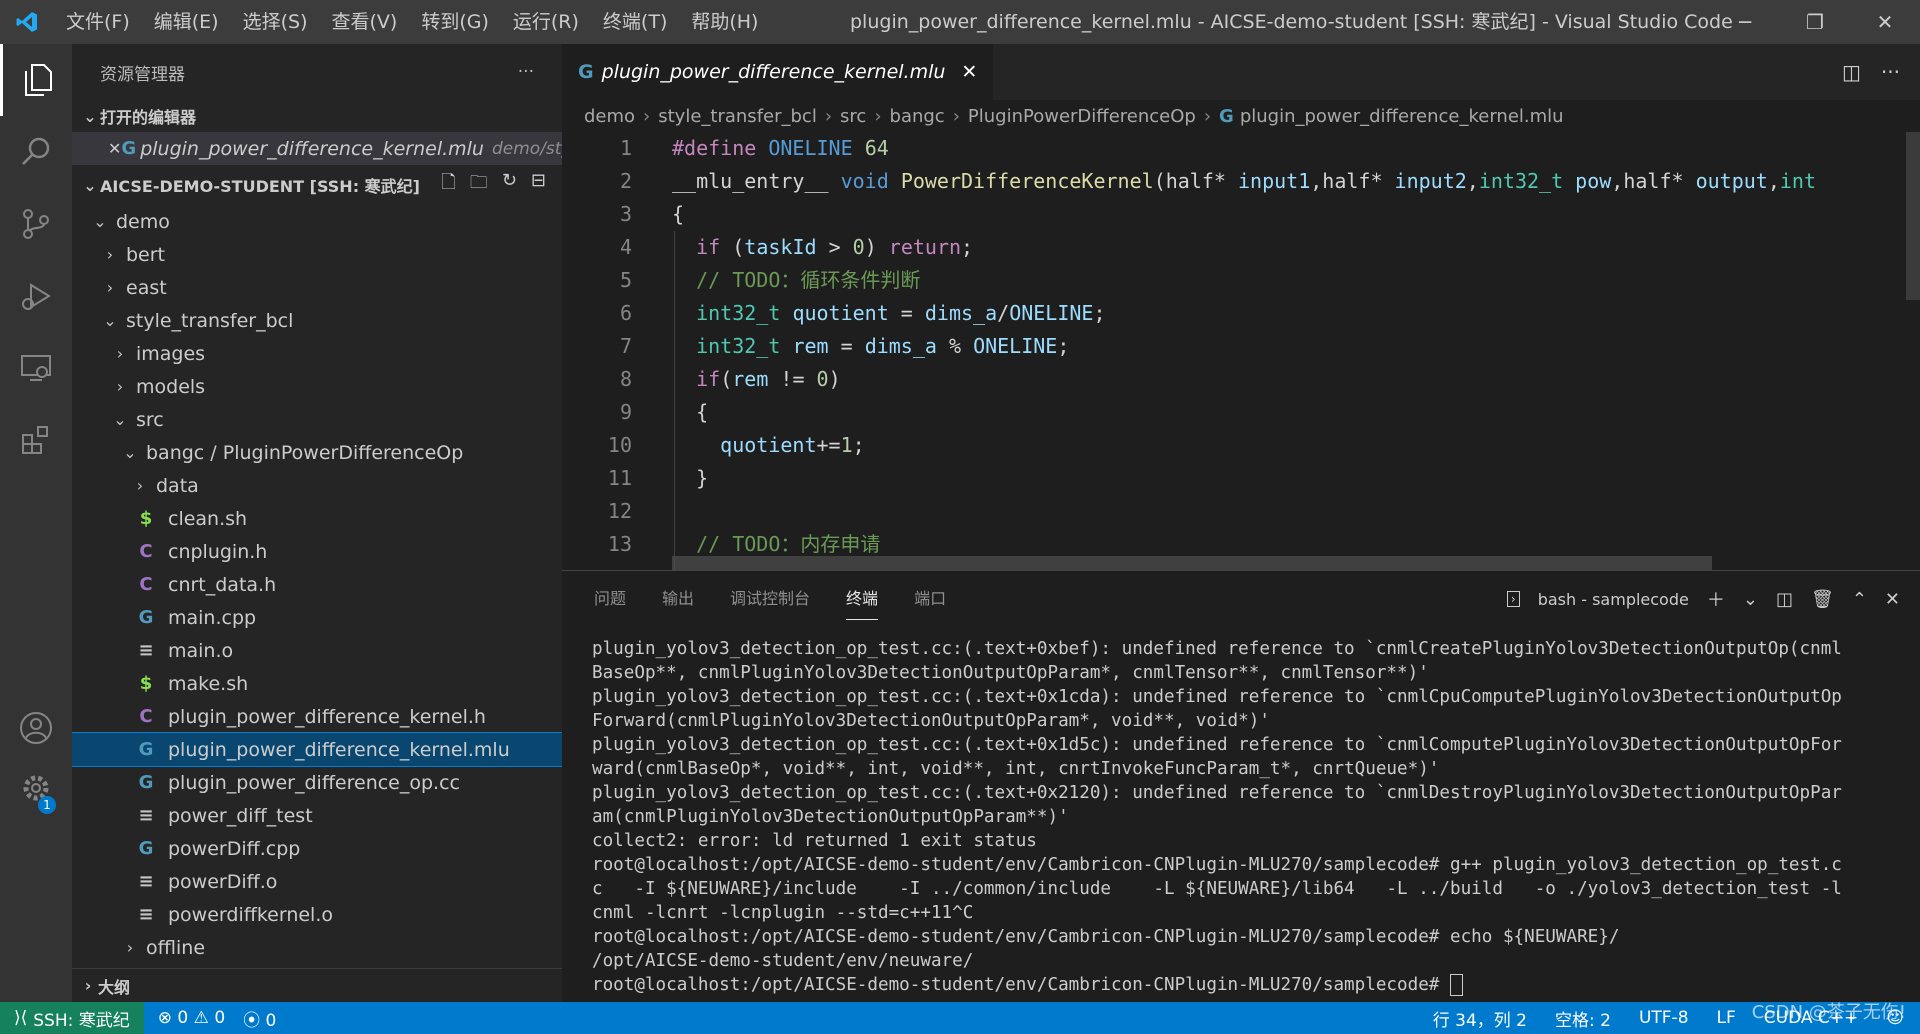  I want to click on tree-item: ≡ powerdiffkernel.o, so click(317, 914).